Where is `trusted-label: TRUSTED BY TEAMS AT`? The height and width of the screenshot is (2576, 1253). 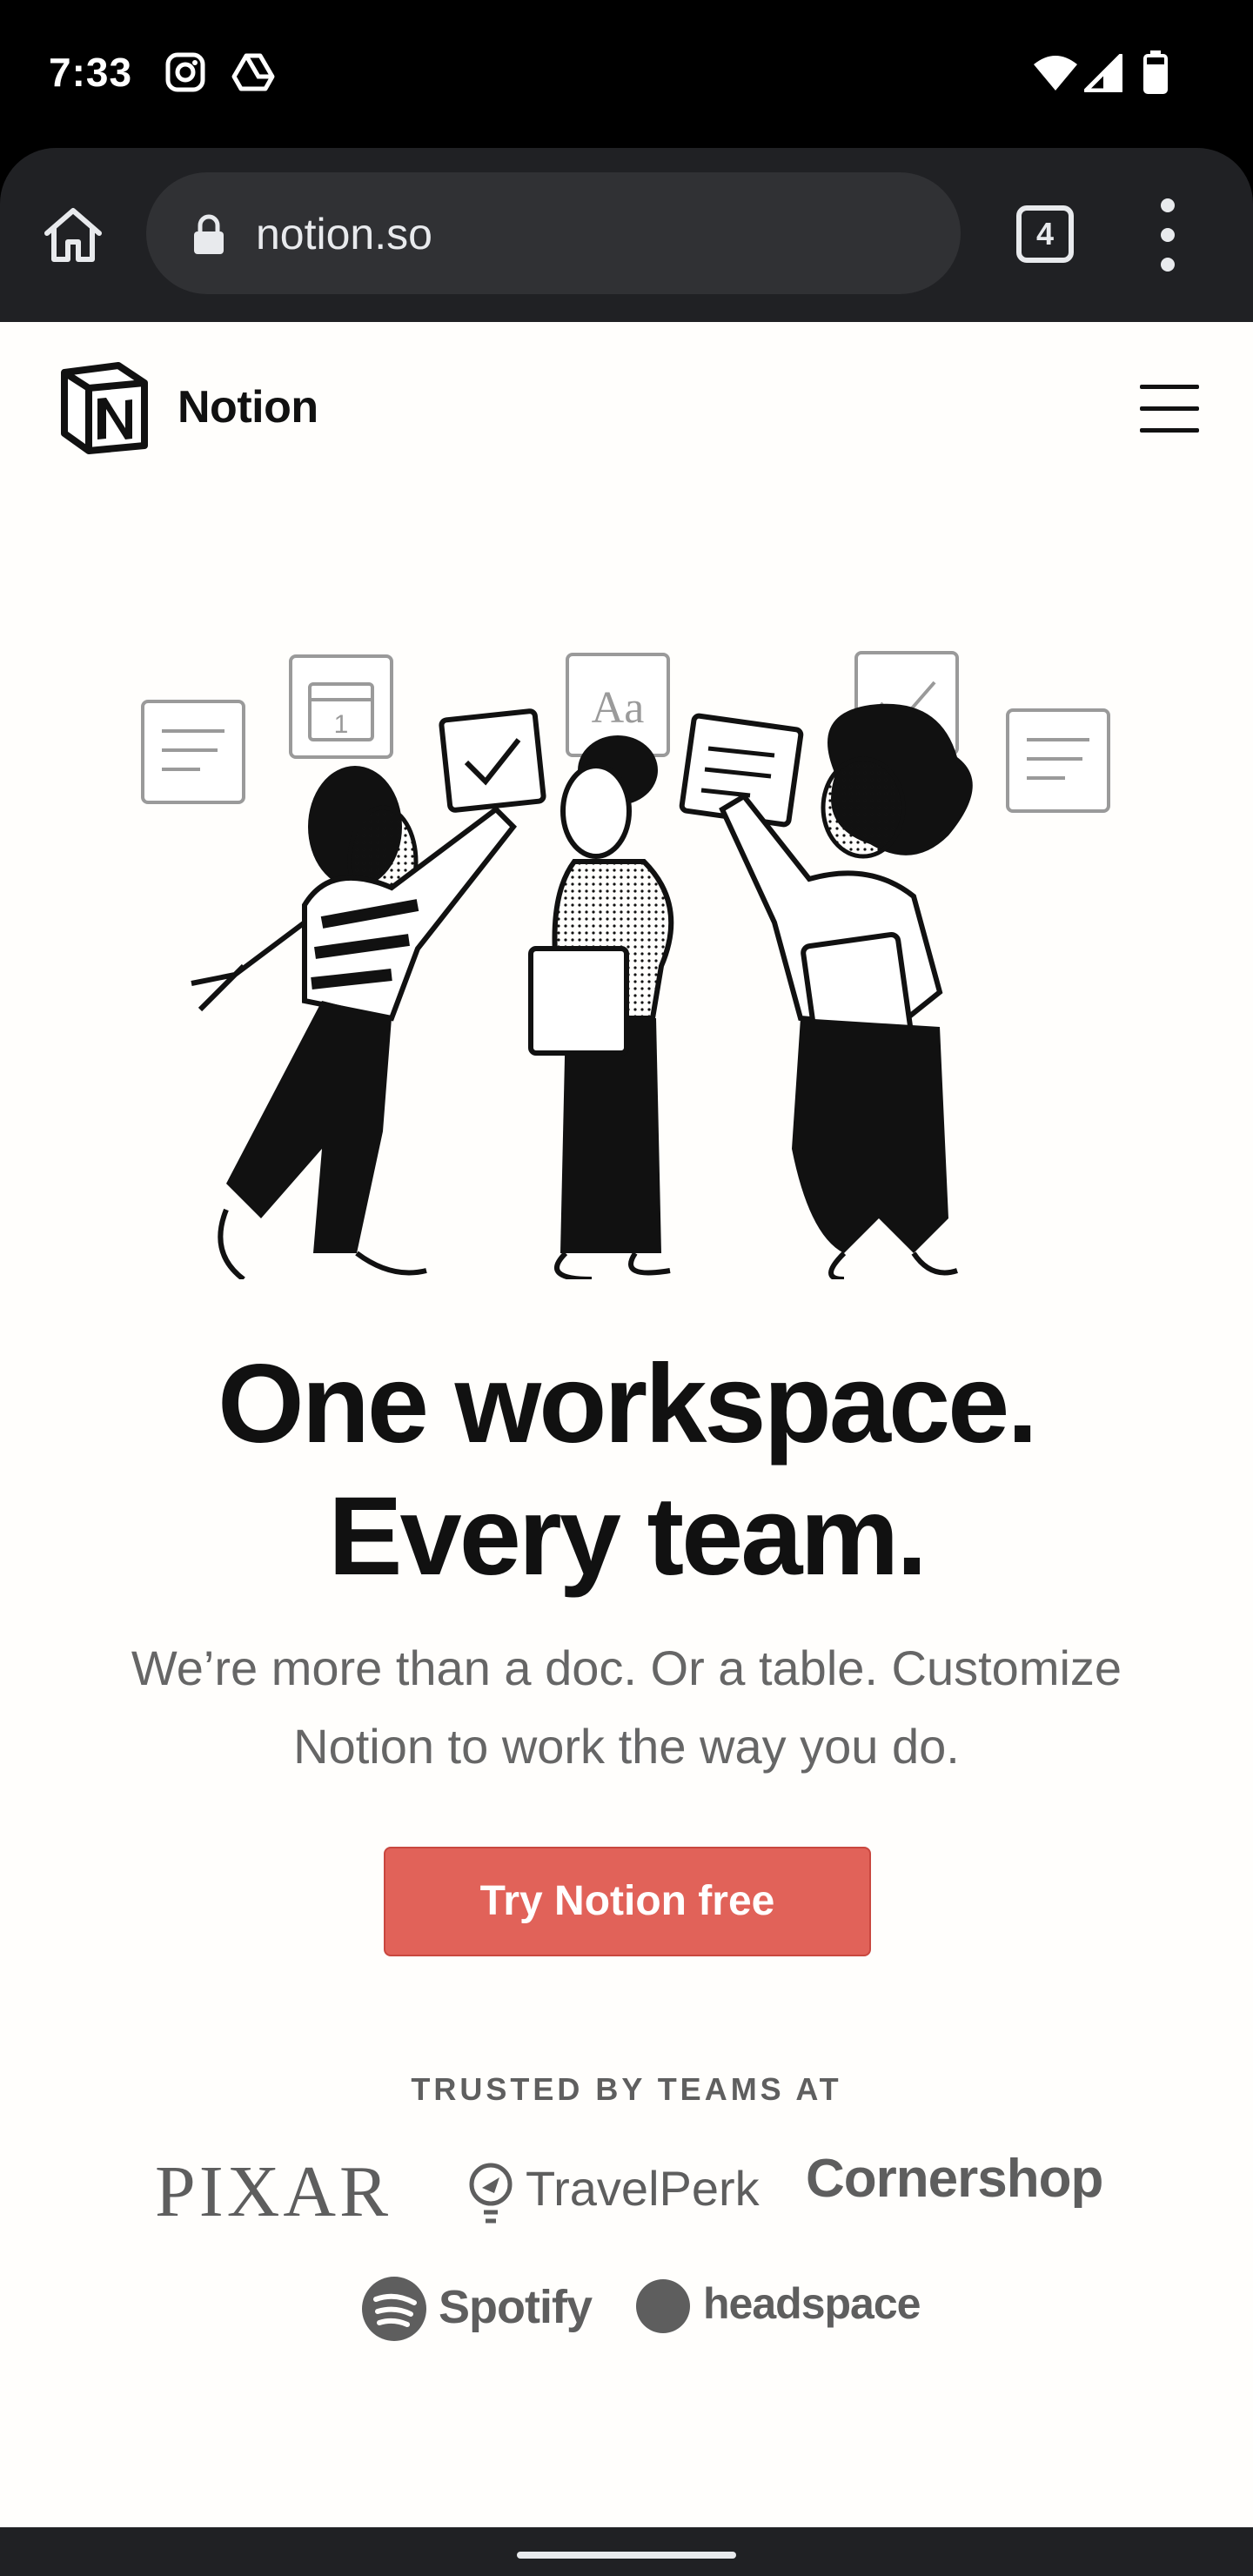
trusted-label: TRUSTED BY TEAMS AT is located at coordinates (626, 2089).